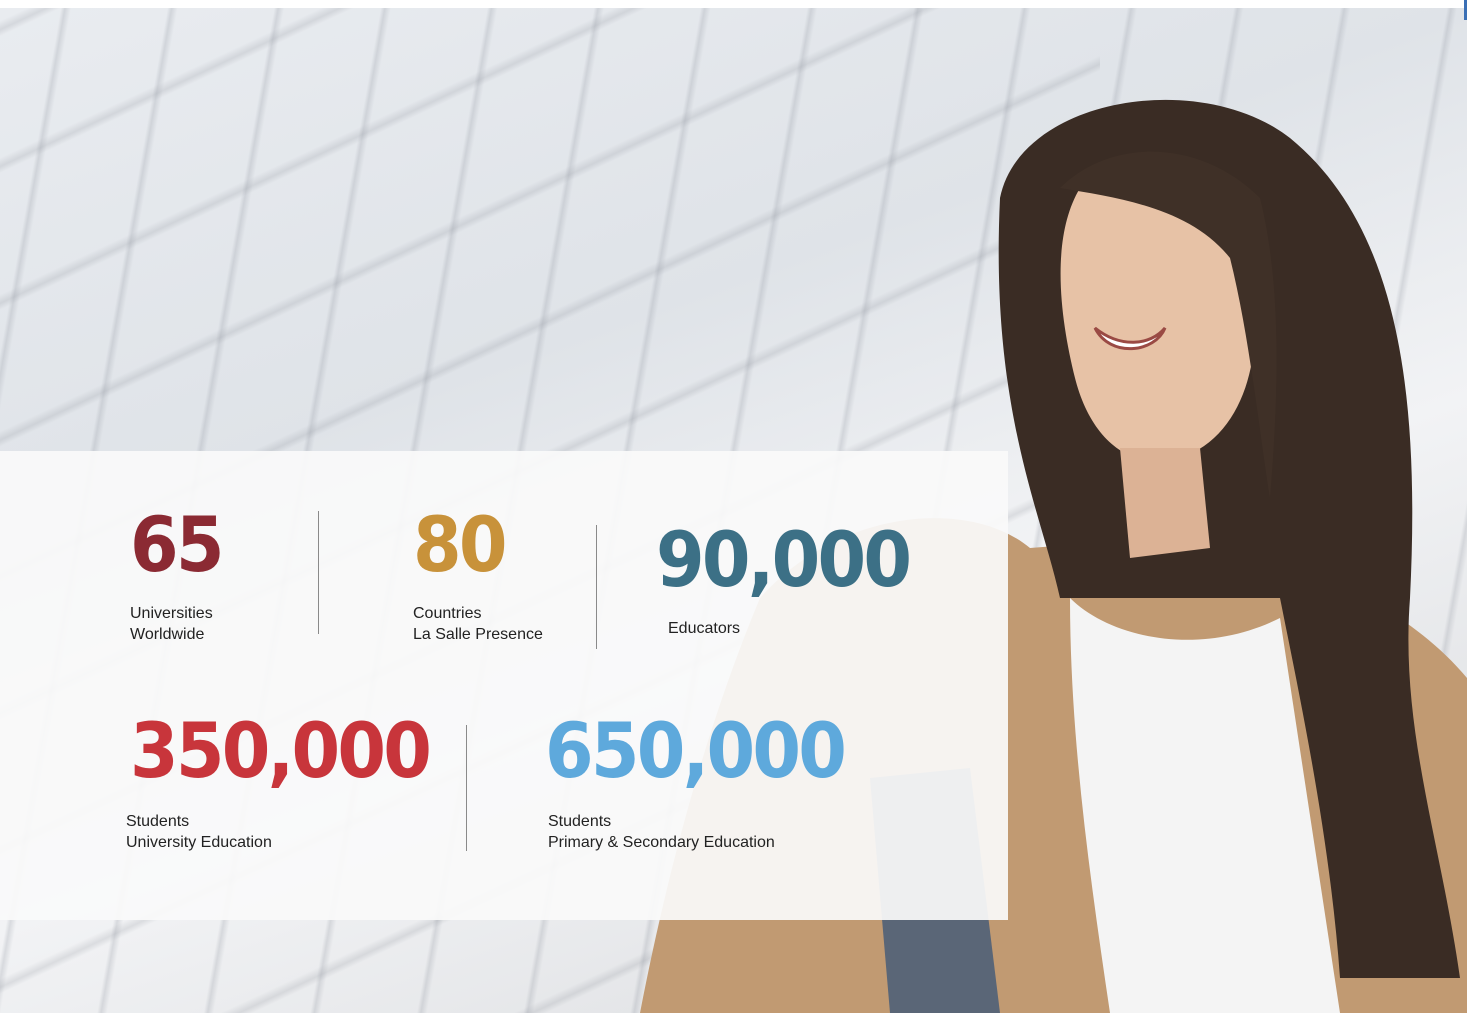 The width and height of the screenshot is (1467, 1013). Describe the element at coordinates (177, 544) in the screenshot. I see `stat-universities-value: 65` at that location.